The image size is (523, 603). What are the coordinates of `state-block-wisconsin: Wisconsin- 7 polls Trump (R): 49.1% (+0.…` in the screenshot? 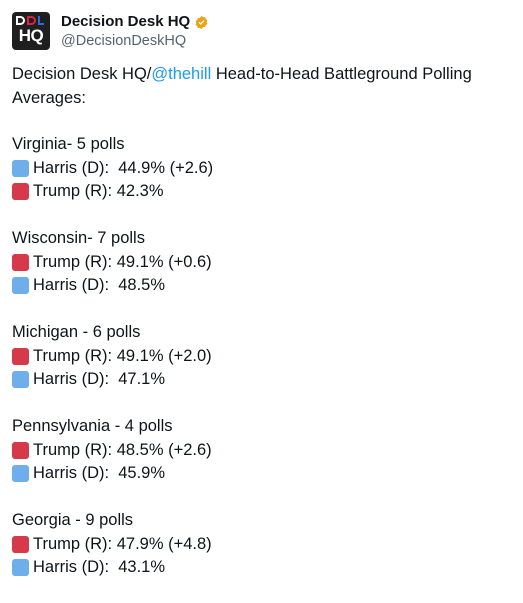 It's located at (259, 262).